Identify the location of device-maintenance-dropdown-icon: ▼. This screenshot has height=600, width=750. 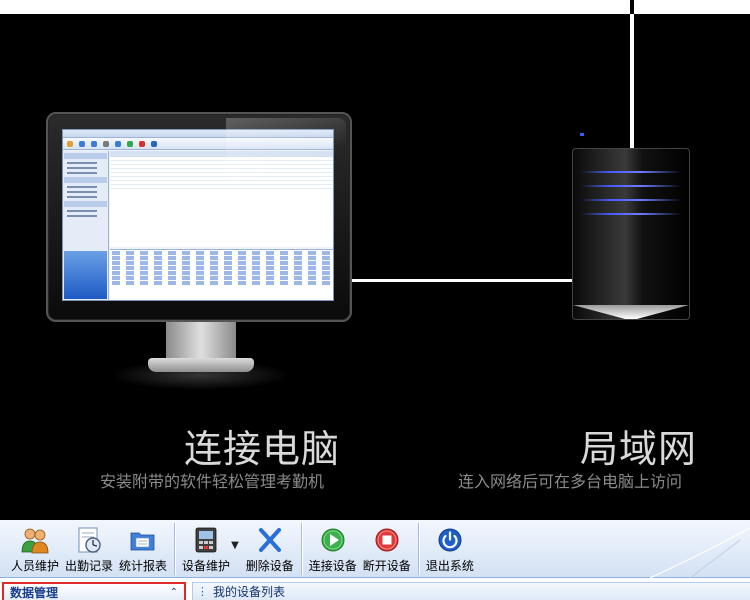
(235, 545).